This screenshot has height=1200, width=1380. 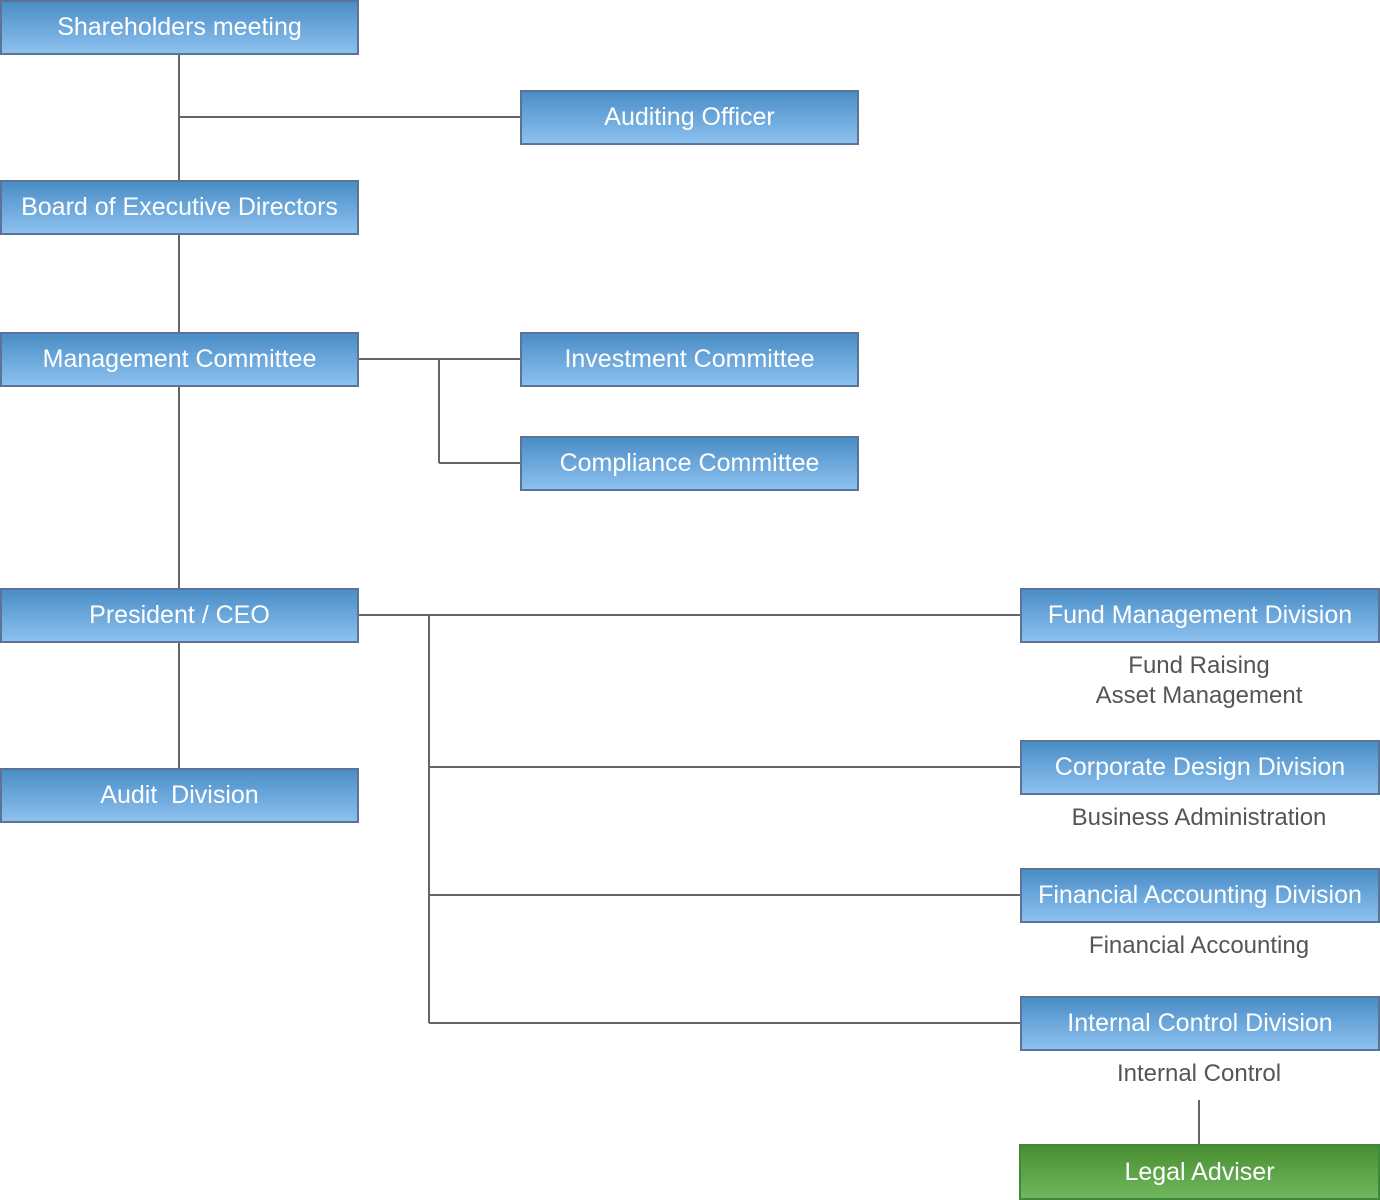 What do you see at coordinates (179, 207) in the screenshot?
I see `node-board: Board of Executive Directors` at bounding box center [179, 207].